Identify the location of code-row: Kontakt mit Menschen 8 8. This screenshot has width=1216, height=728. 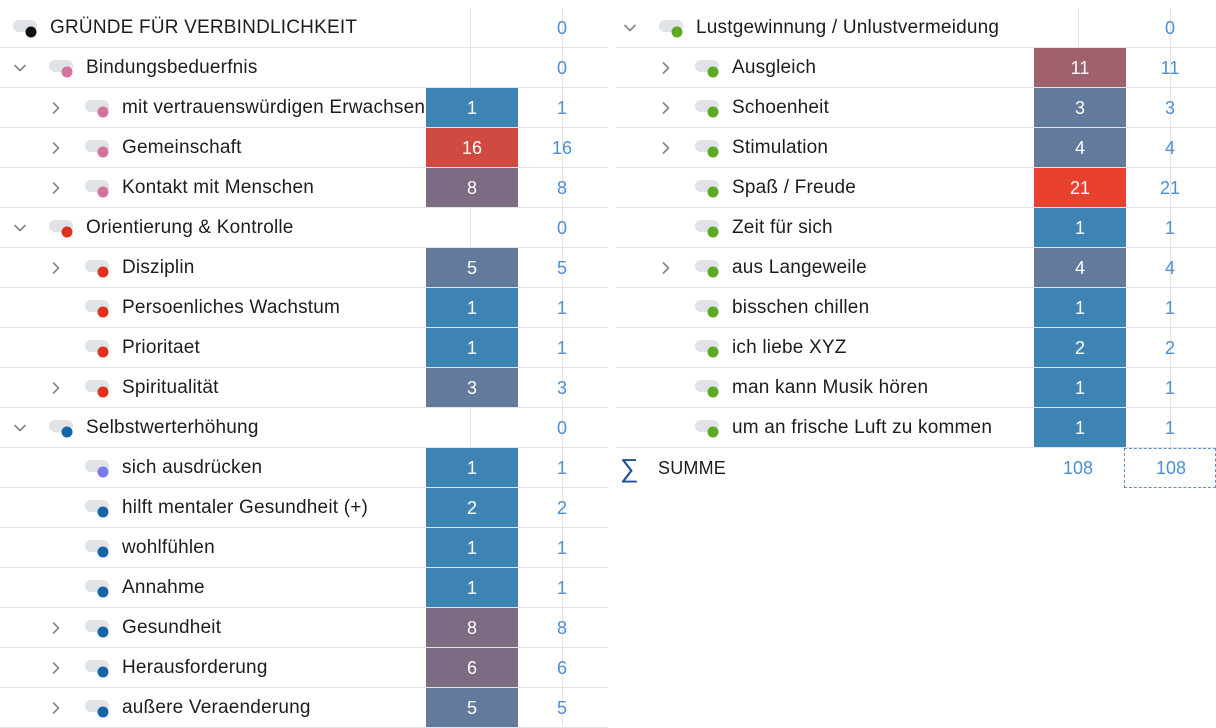
(304, 188).